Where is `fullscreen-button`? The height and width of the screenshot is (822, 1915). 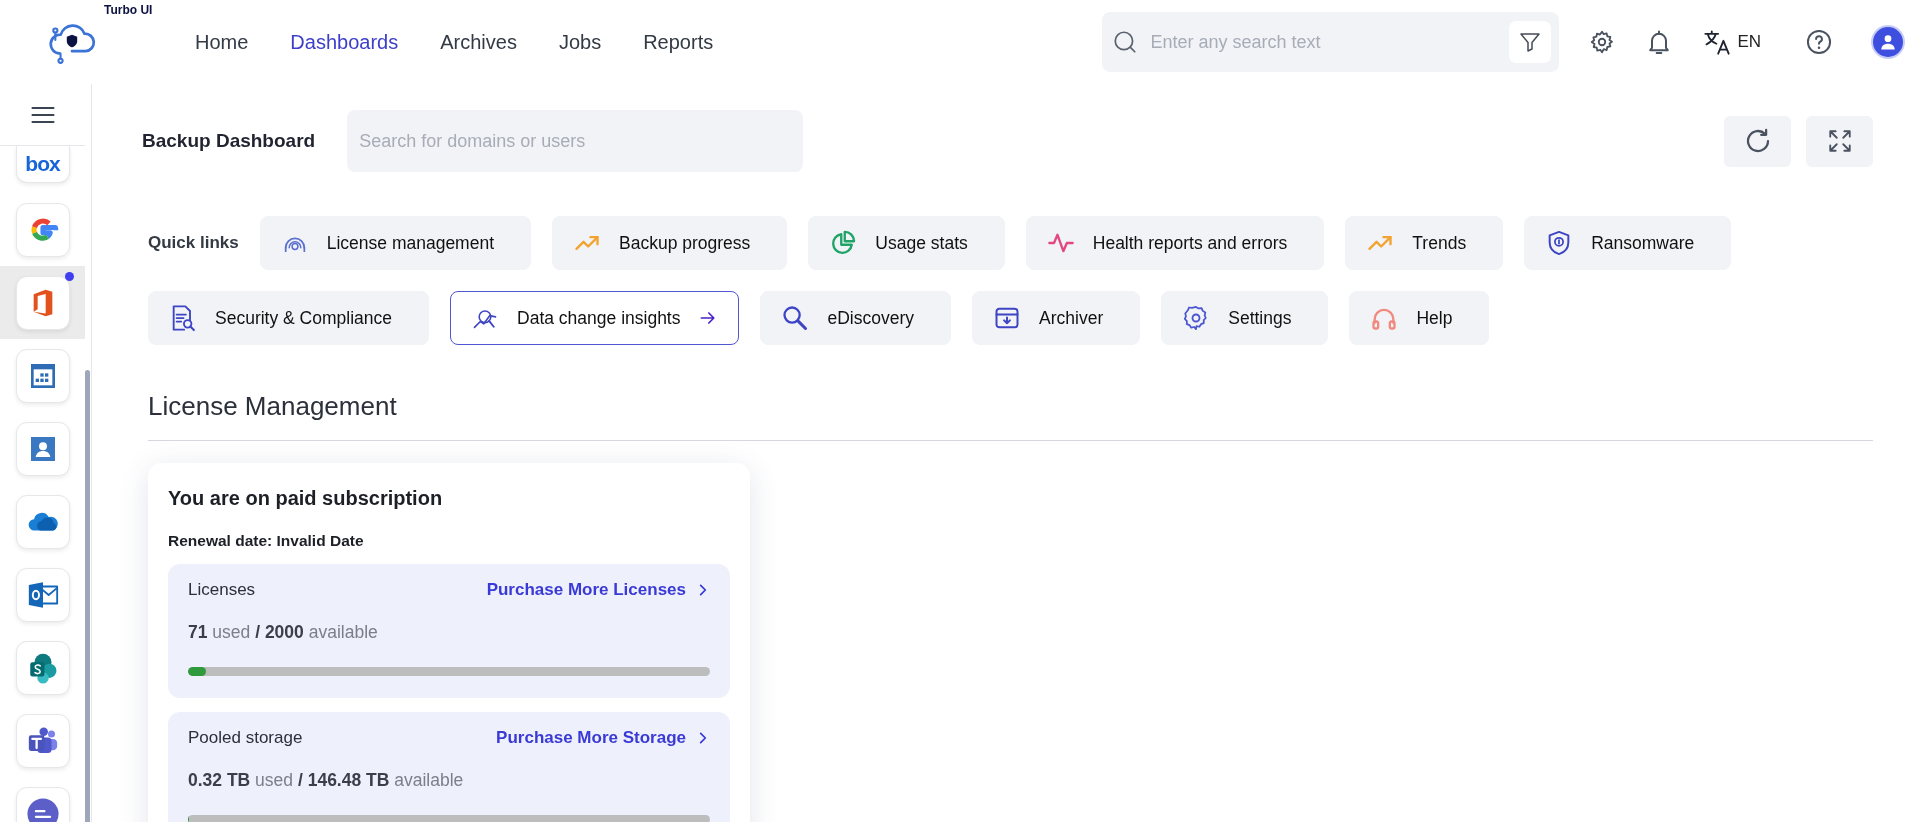
fullscreen-button is located at coordinates (1839, 141).